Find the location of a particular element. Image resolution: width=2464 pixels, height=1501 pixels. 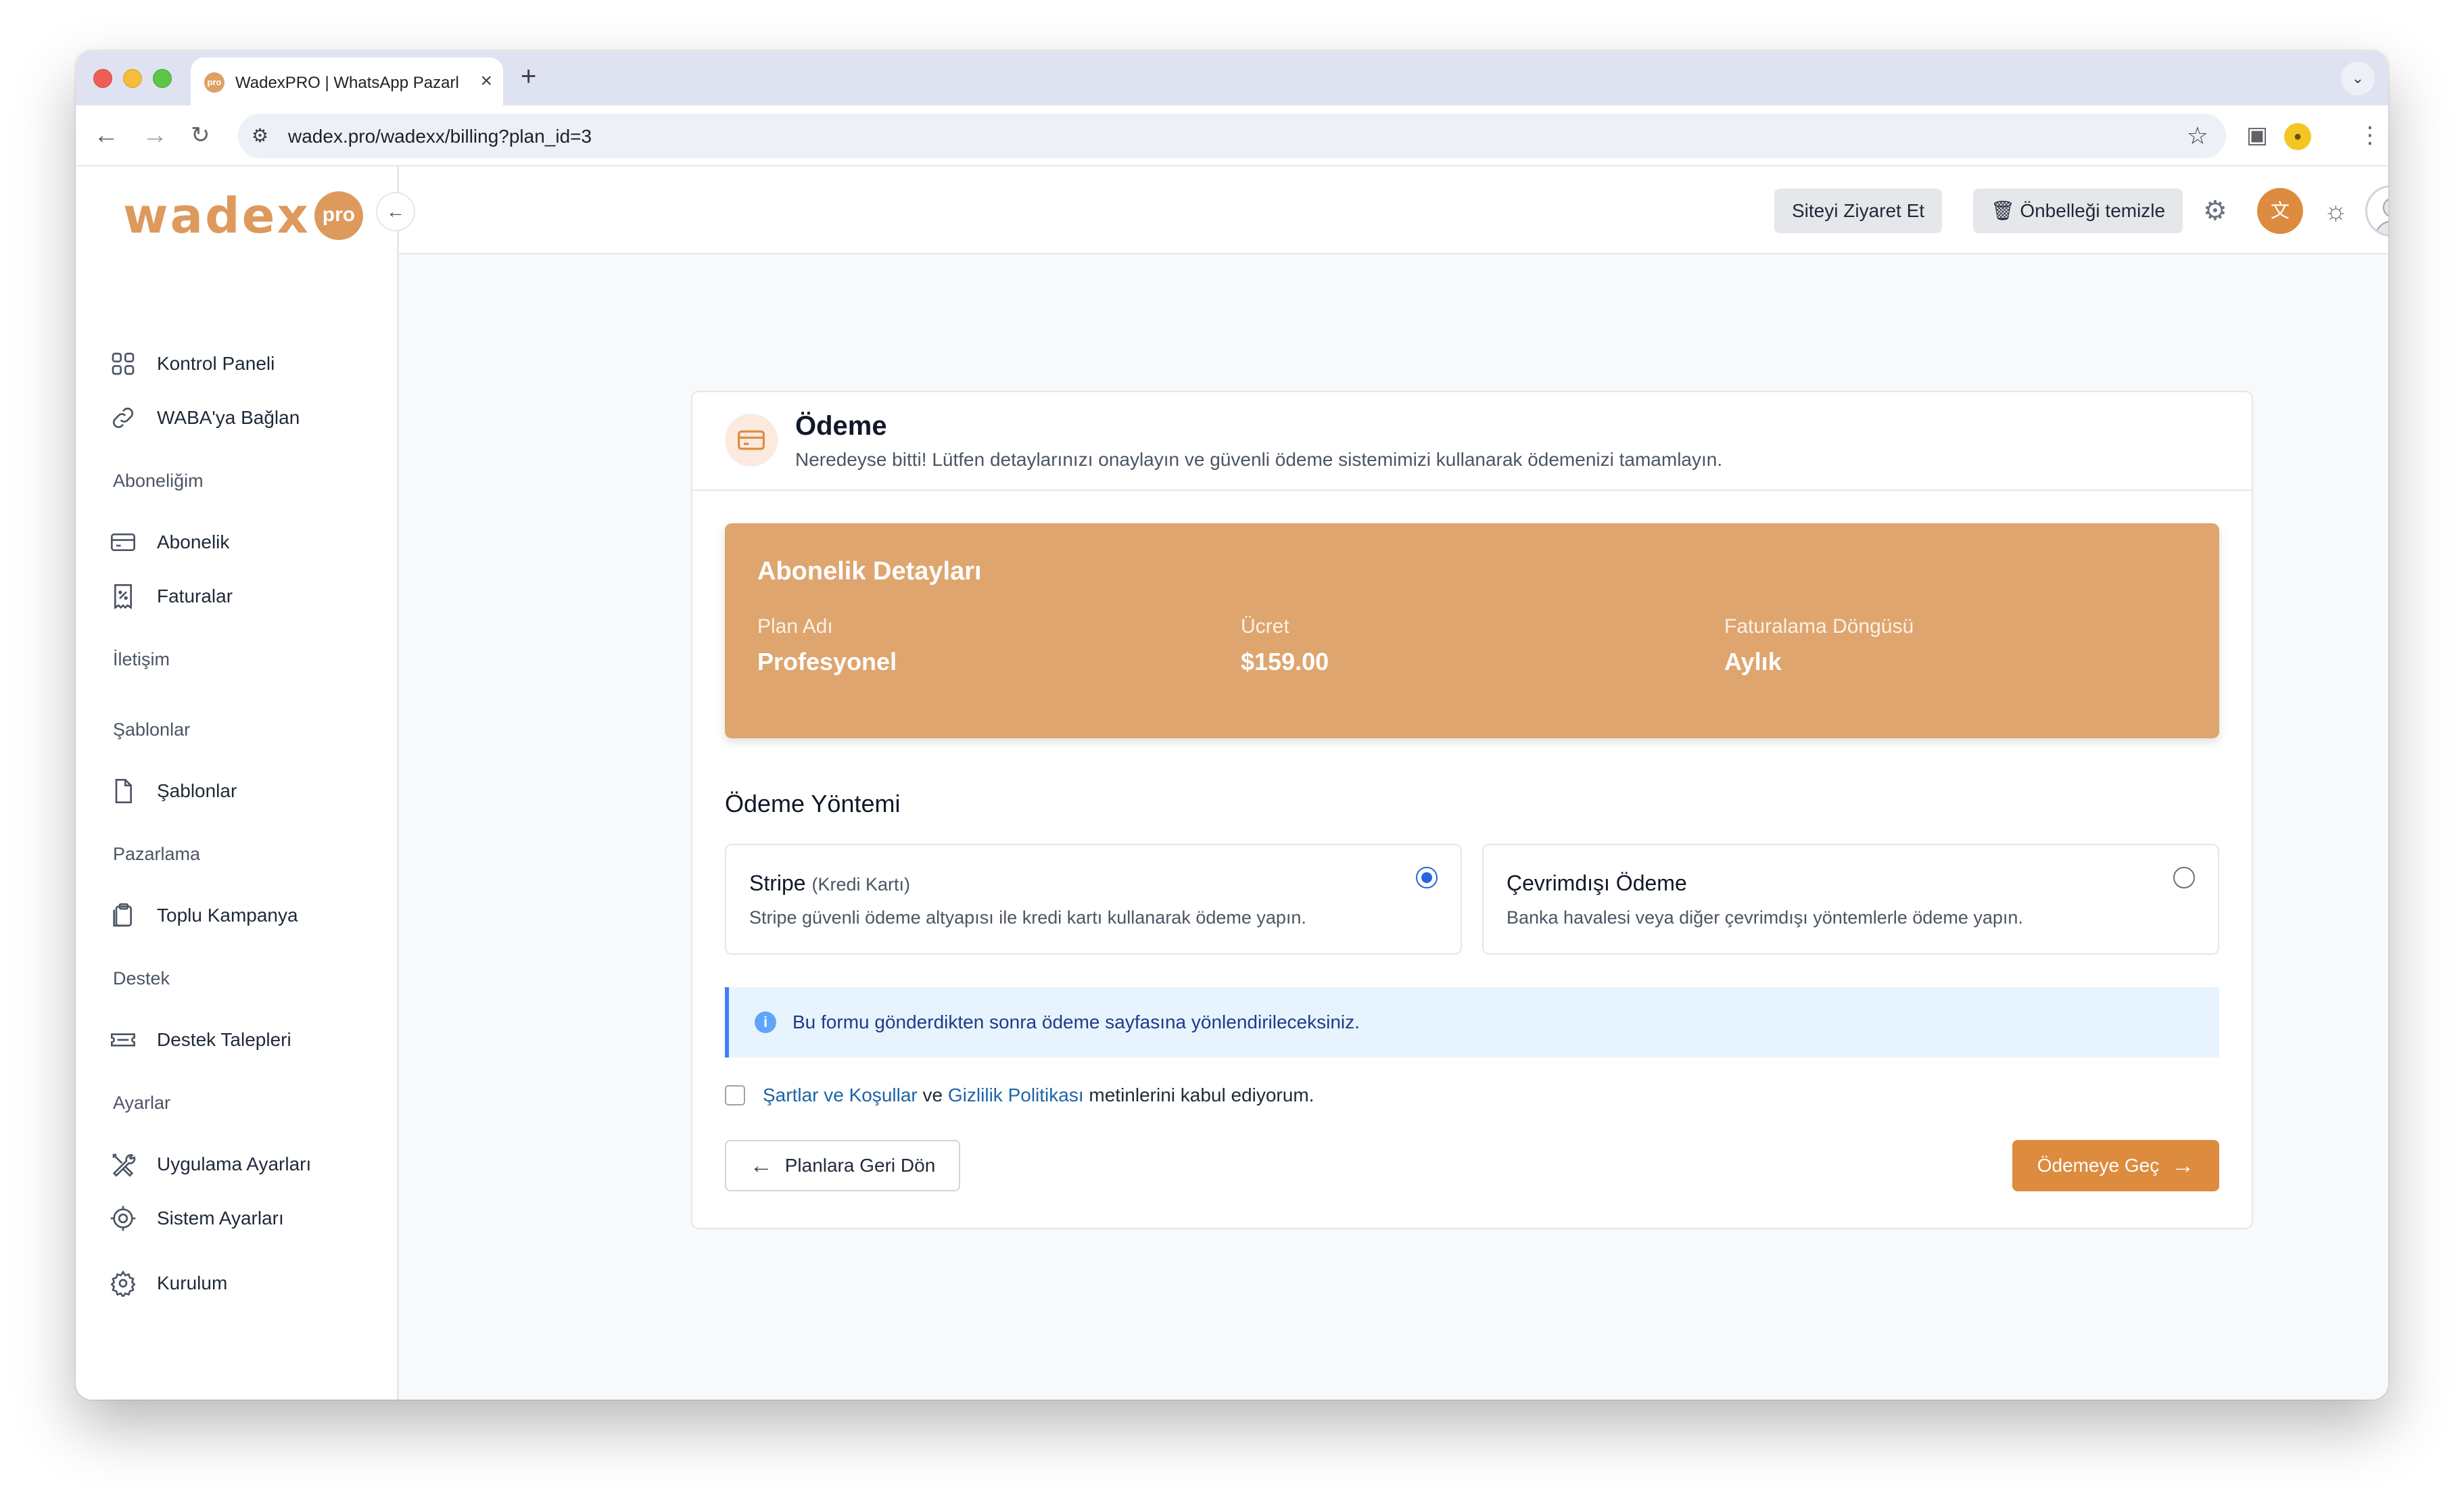

sidebar-item-bulk-campaign: Toplu Kampanya is located at coordinates (203, 915).